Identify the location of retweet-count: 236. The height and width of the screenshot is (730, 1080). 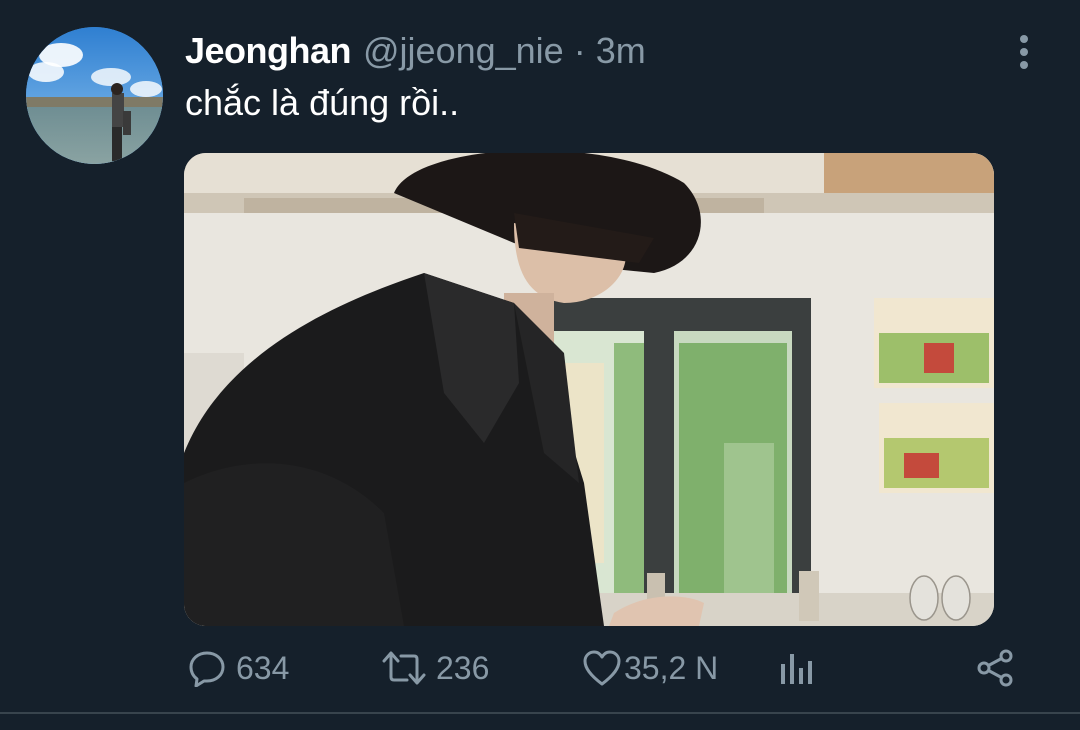
(463, 667).